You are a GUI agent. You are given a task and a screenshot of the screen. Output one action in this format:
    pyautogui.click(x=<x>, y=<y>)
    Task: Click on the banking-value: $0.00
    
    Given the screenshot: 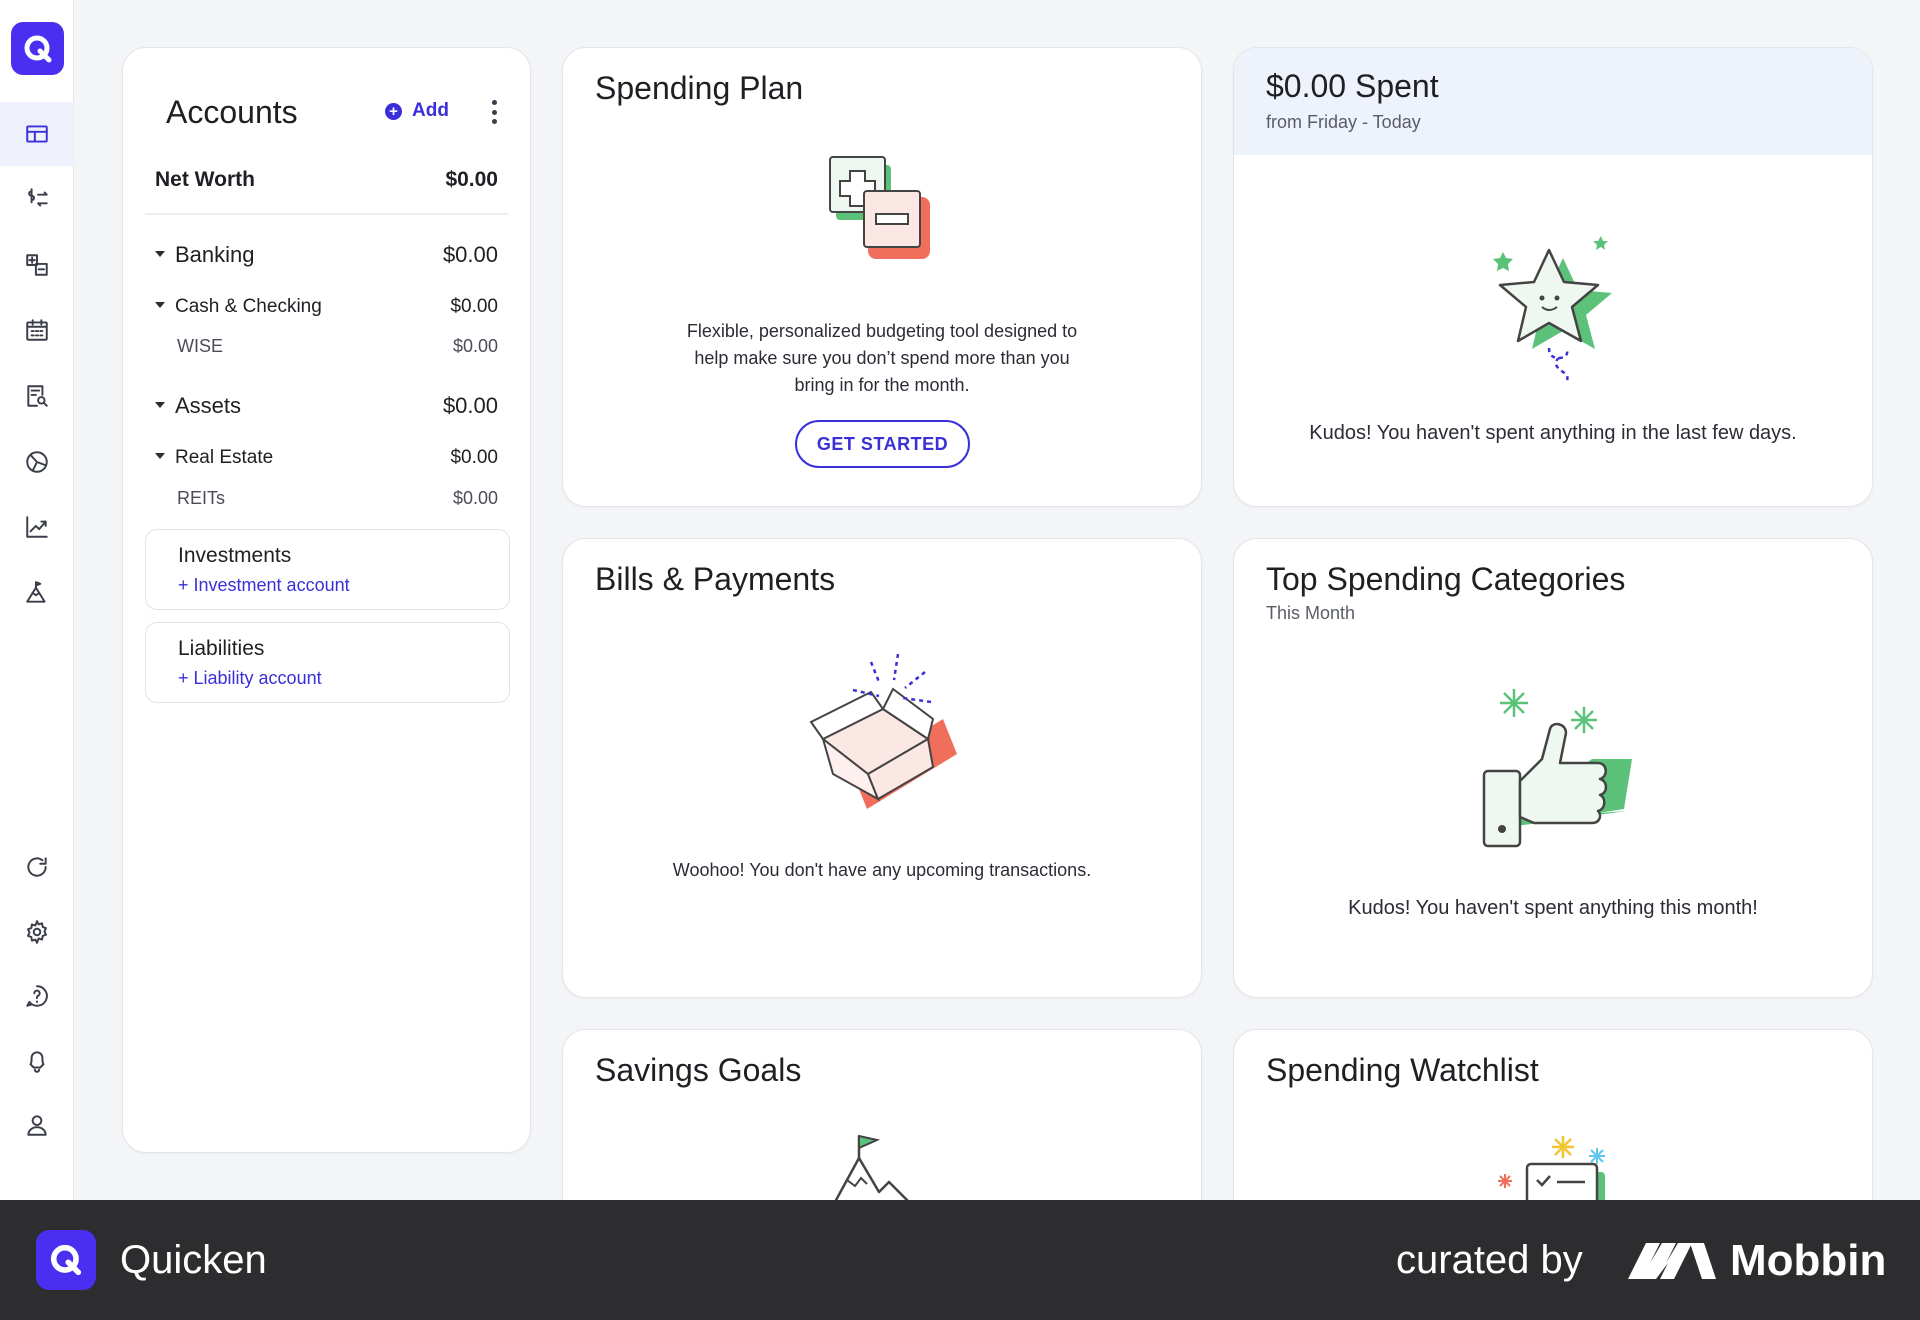 What is the action you would take?
    pyautogui.click(x=470, y=254)
    